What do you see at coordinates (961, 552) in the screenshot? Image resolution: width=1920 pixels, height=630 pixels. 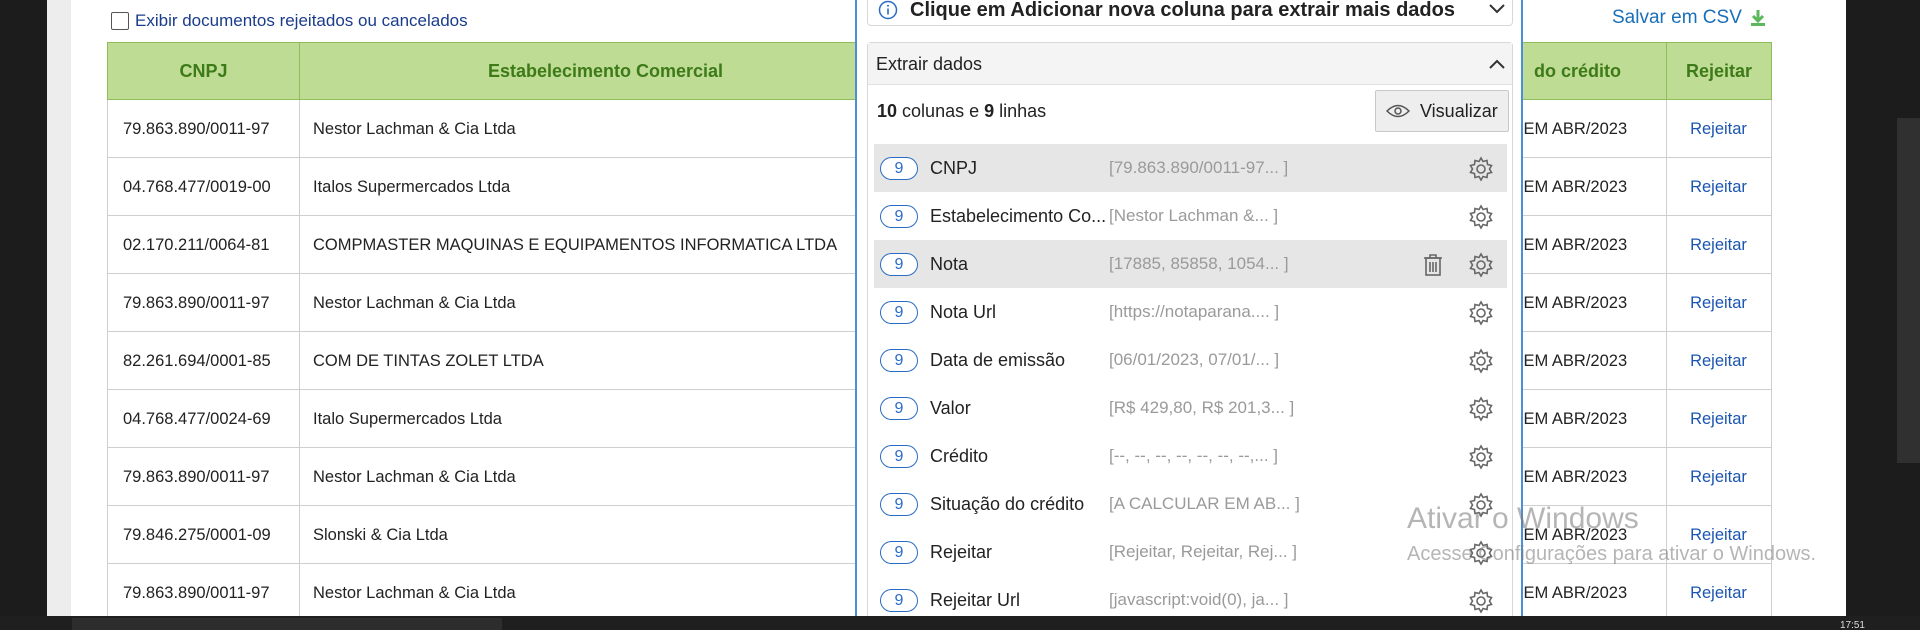 I see `column-name: Rejeitar` at bounding box center [961, 552].